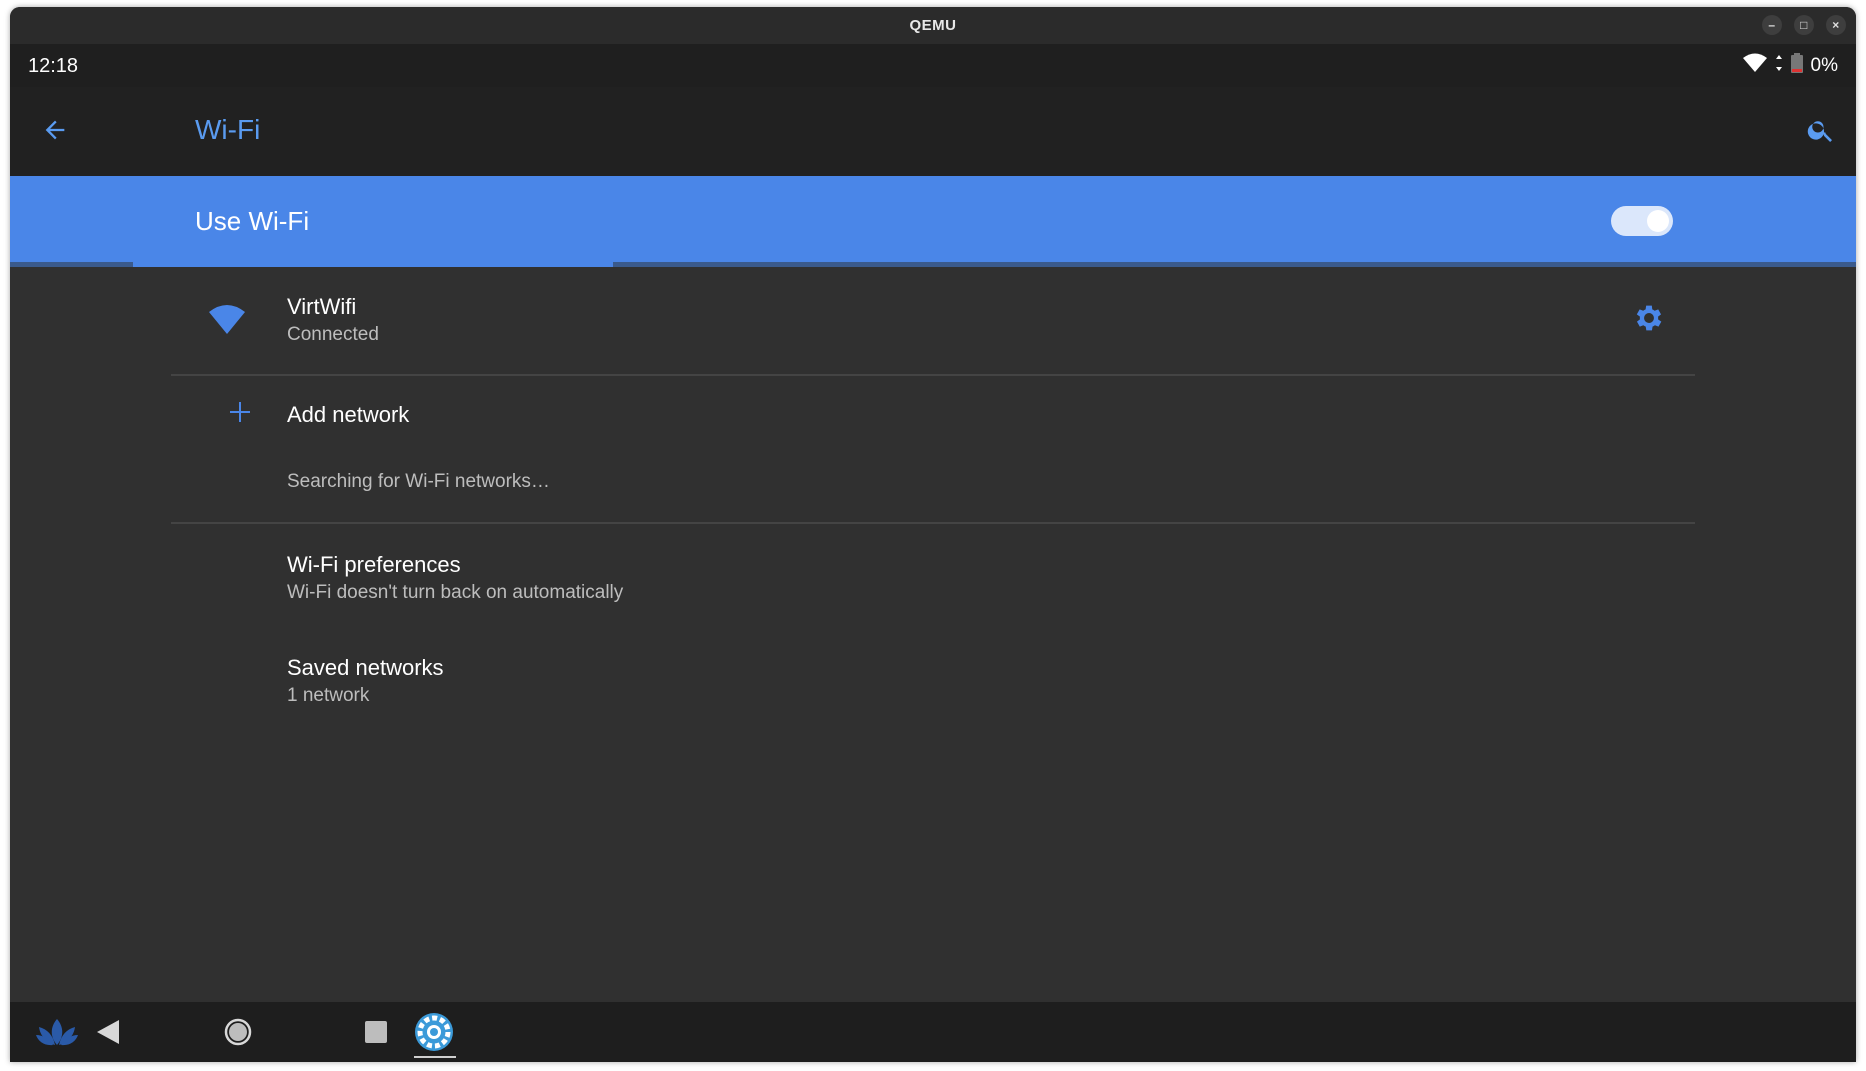  I want to click on recents-square-icon, so click(376, 1032).